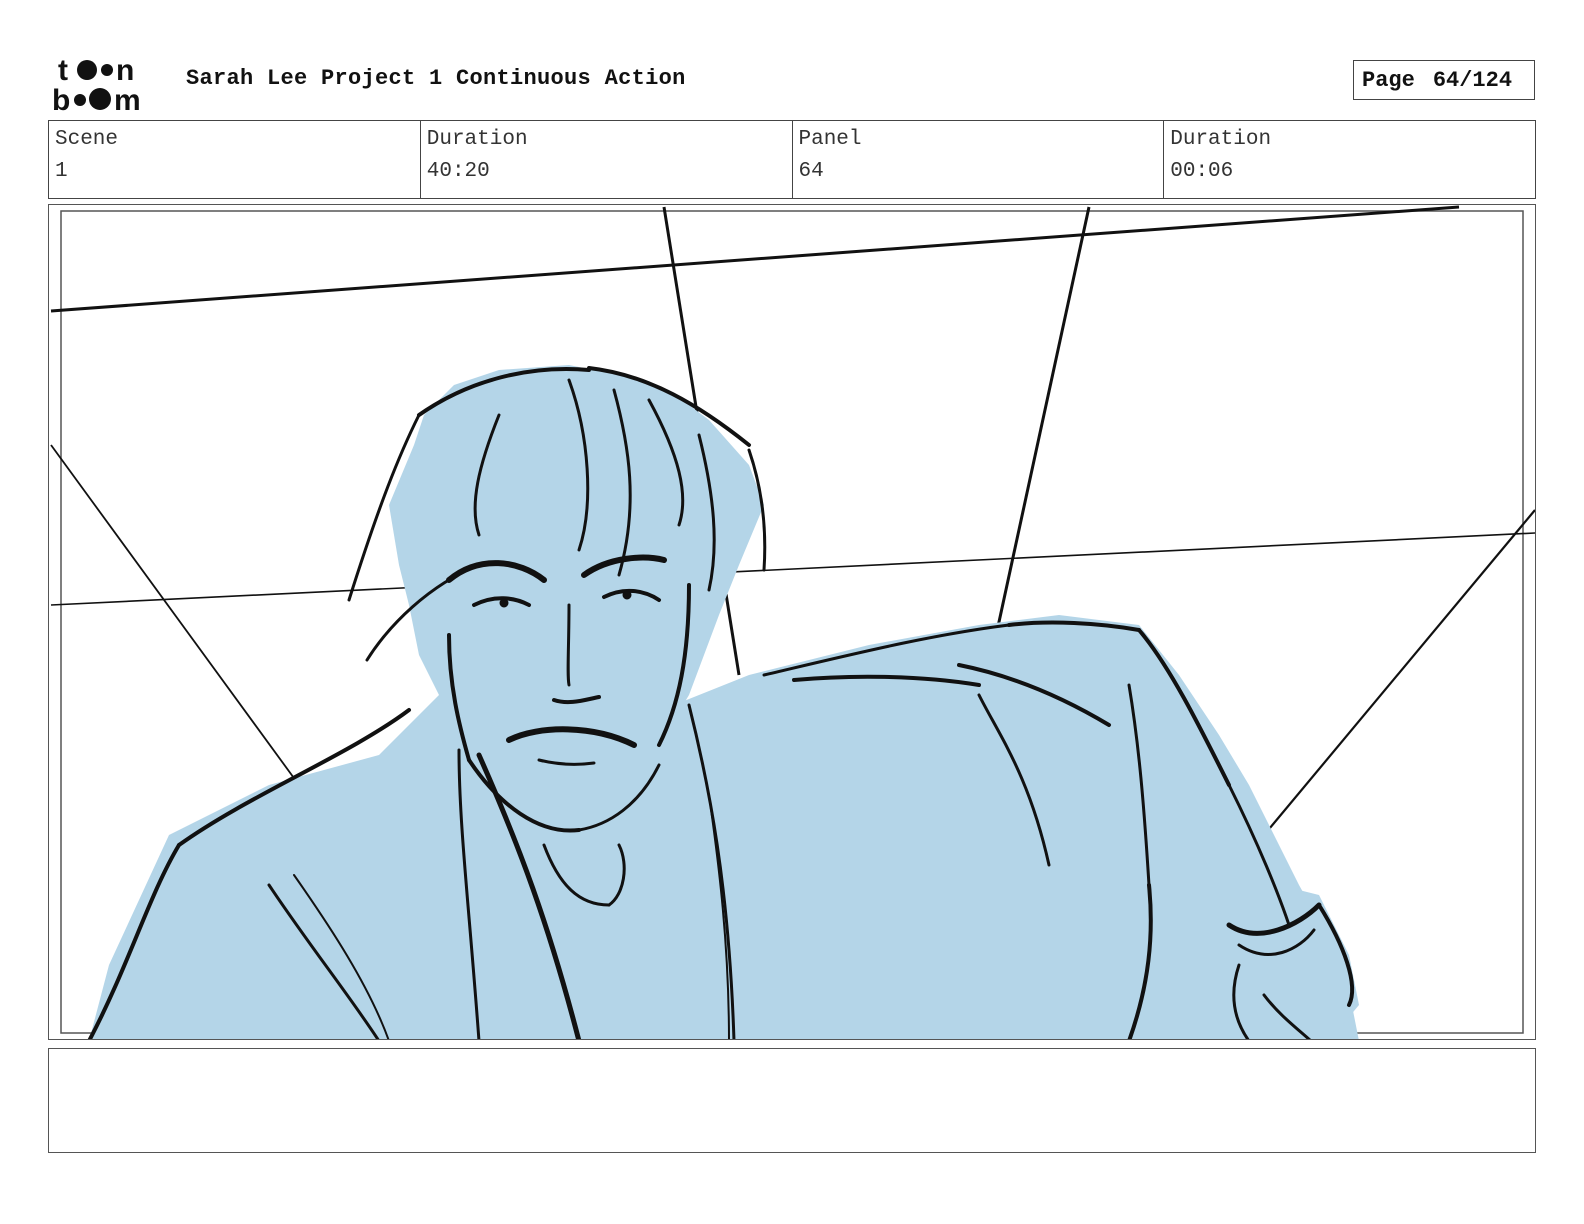 This screenshot has width=1584, height=1224. Describe the element at coordinates (127, 98) in the screenshot. I see `svg-text: m` at that location.